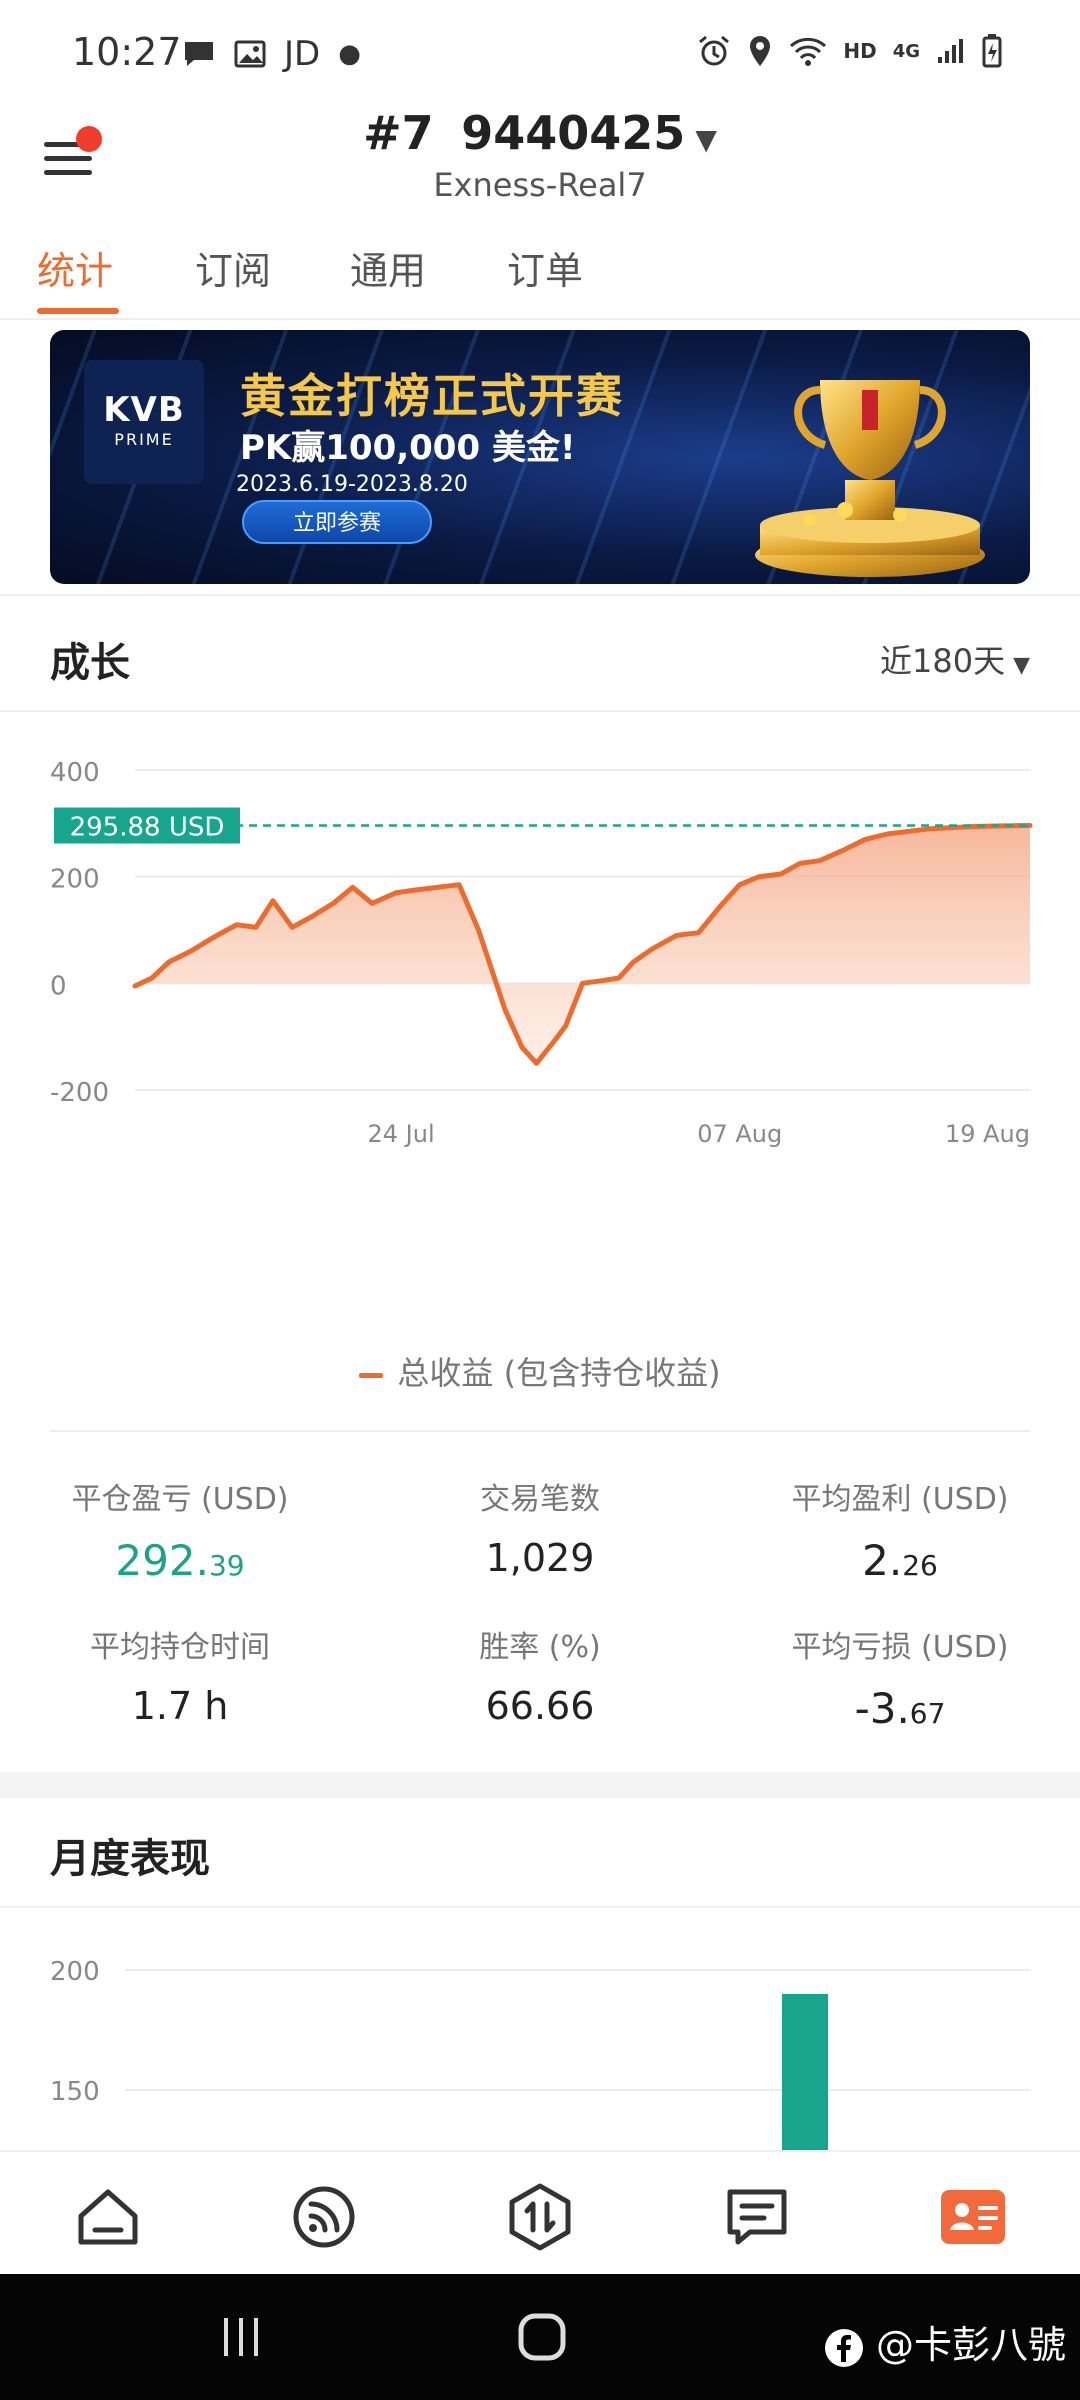 The width and height of the screenshot is (1080, 2400). Describe the element at coordinates (540, 2053) in the screenshot. I see `monthly-chart: 200 150` at that location.